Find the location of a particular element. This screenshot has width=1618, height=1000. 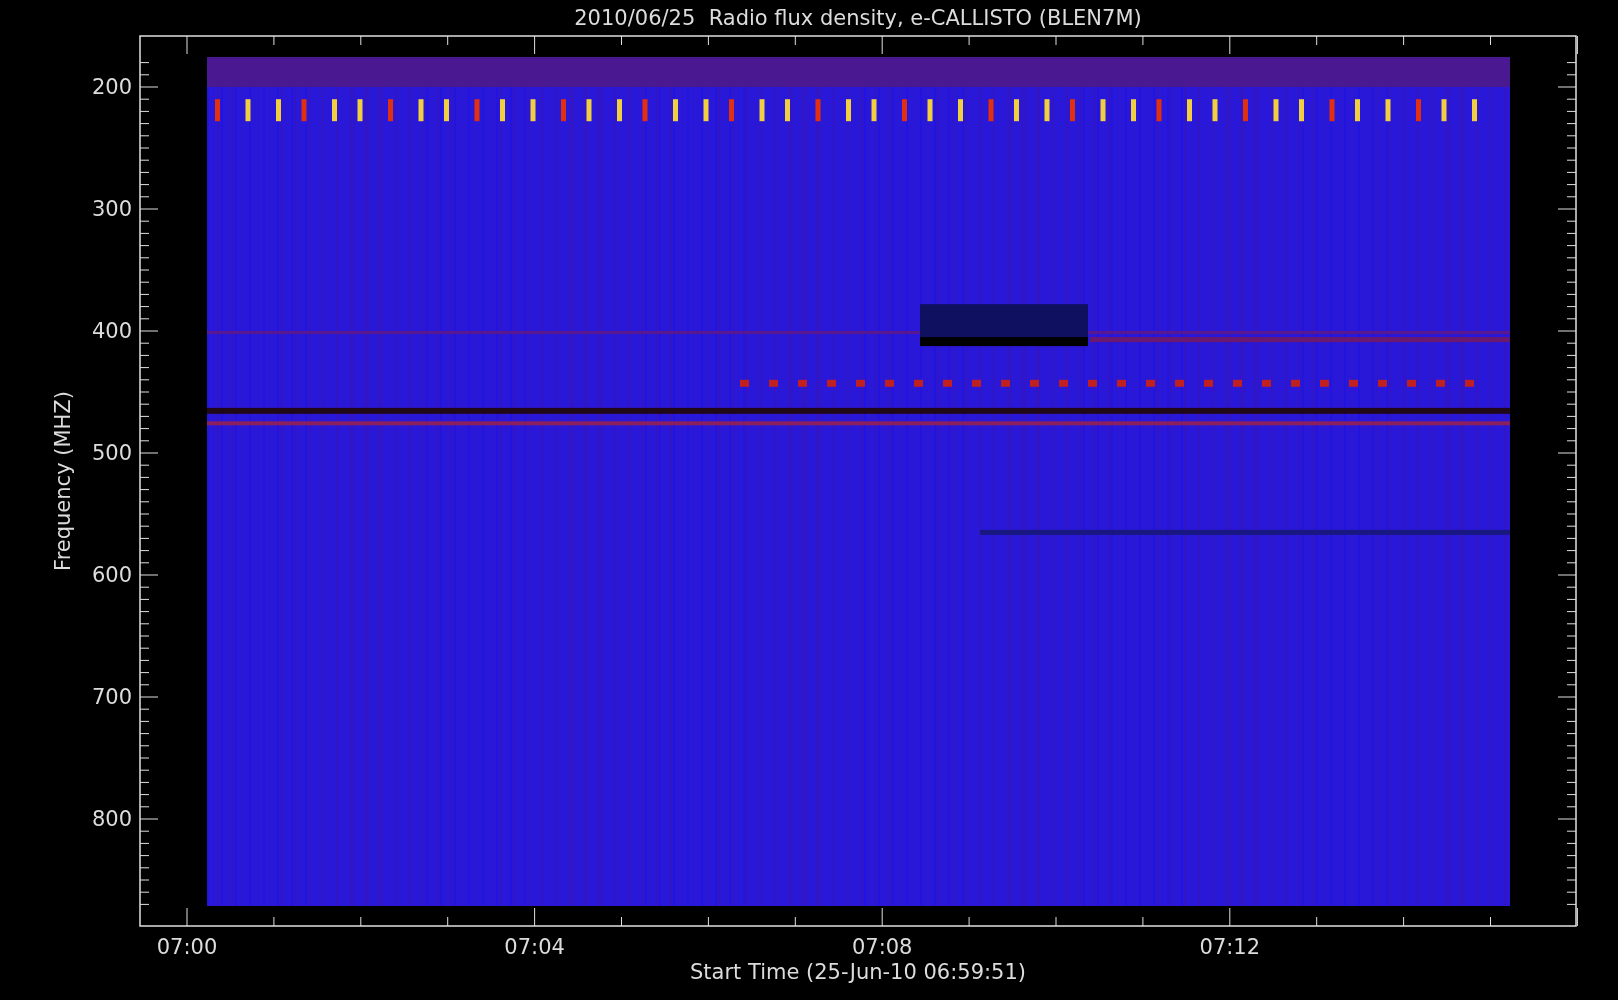

y-tick-label: 200 is located at coordinates (111, 87).